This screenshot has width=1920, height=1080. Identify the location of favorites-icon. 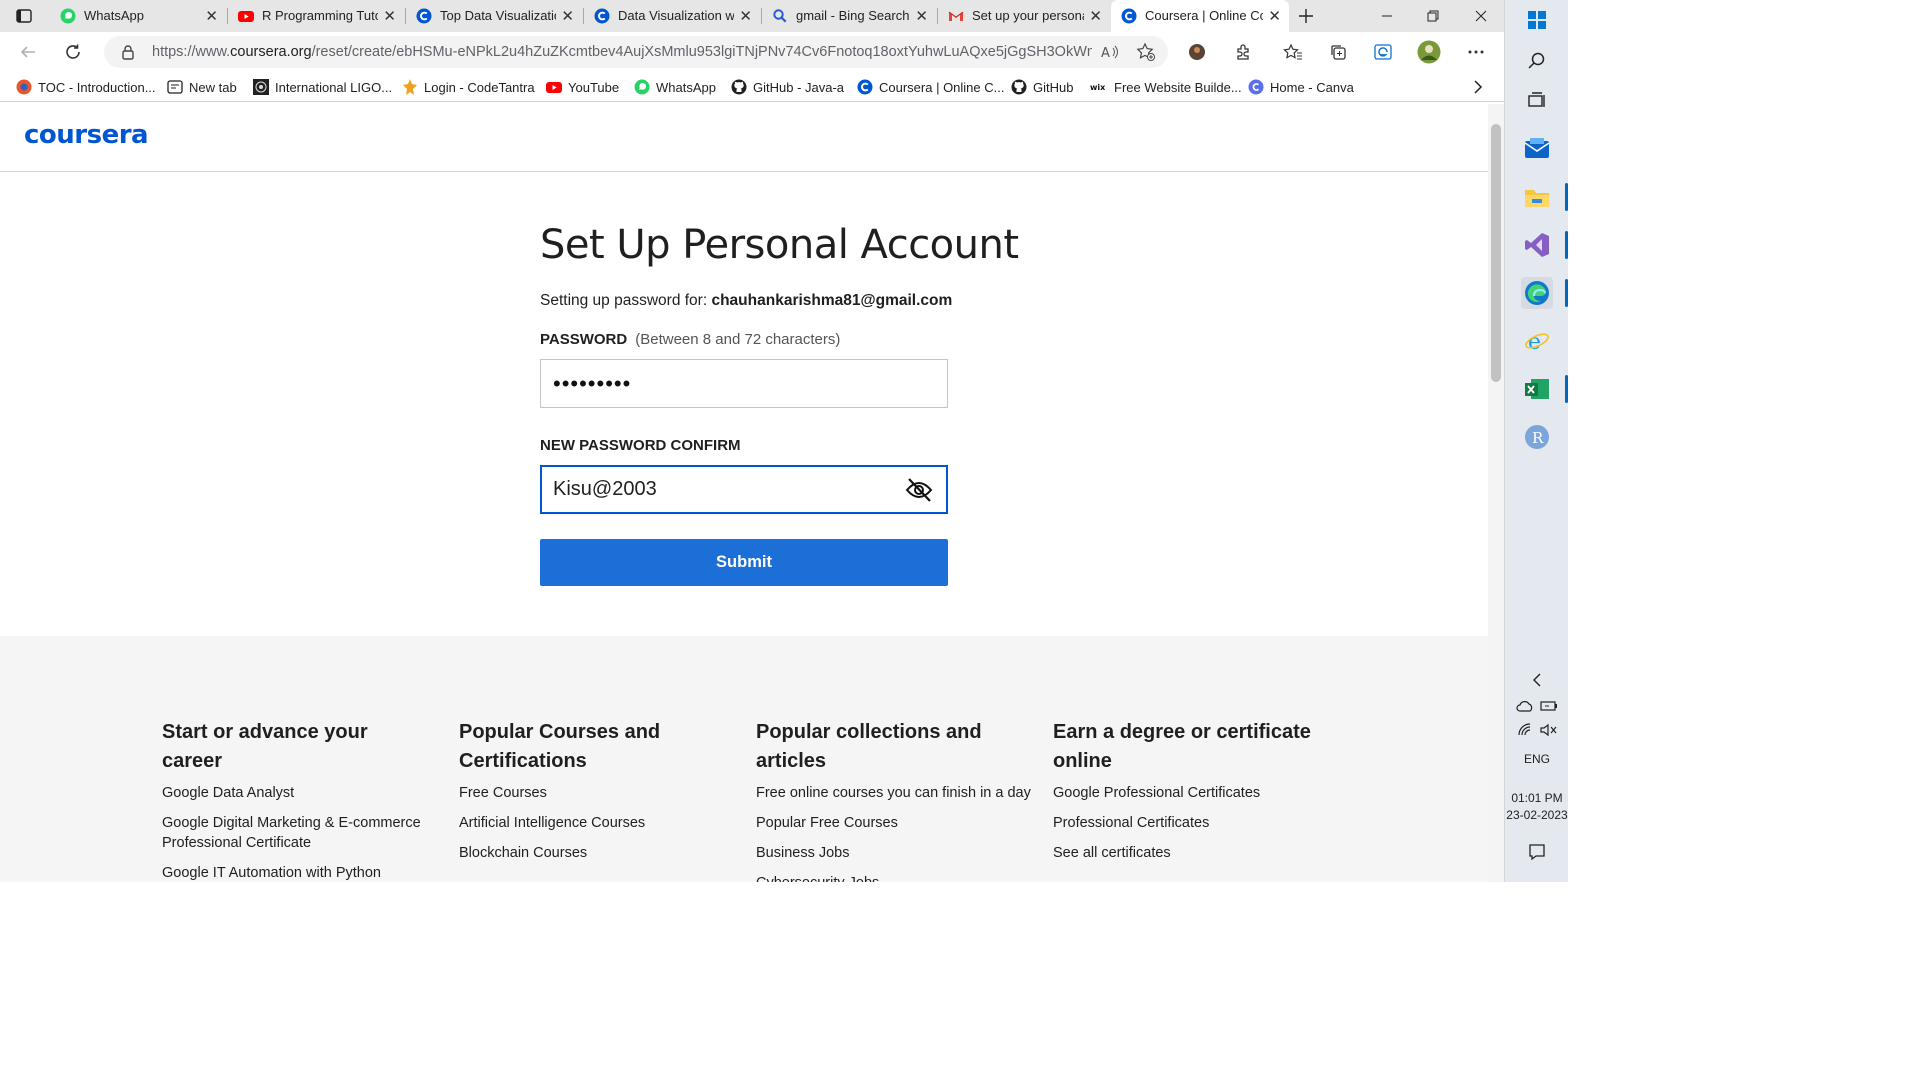
(1293, 52).